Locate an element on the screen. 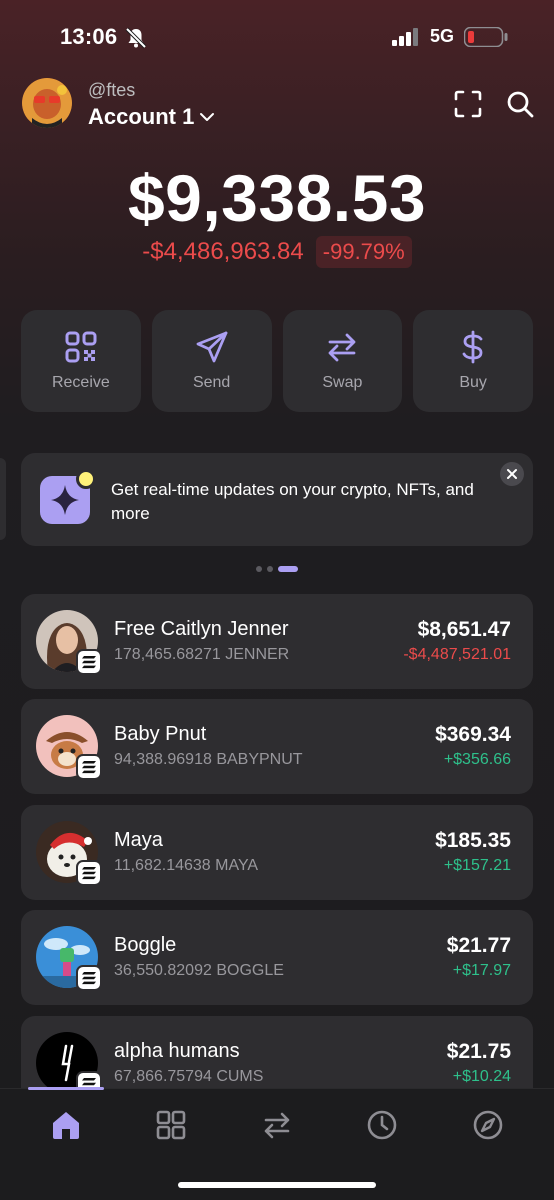 The image size is (554, 1200). receive-label: Receive is located at coordinates (80, 382).